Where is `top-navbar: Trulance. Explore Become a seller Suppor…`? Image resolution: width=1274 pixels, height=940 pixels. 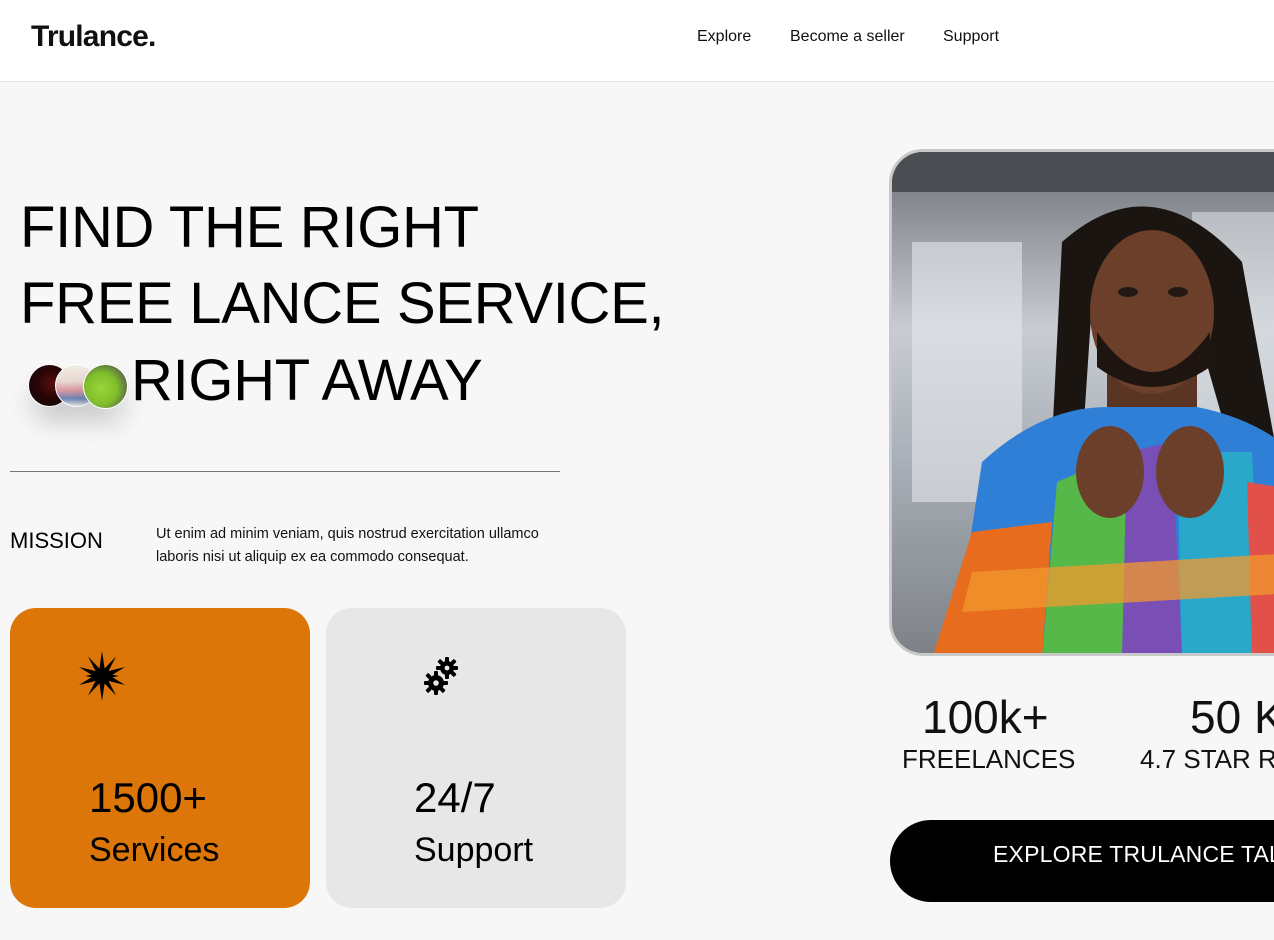 top-navbar: Trulance. Explore Become a seller Suppor… is located at coordinates (637, 41).